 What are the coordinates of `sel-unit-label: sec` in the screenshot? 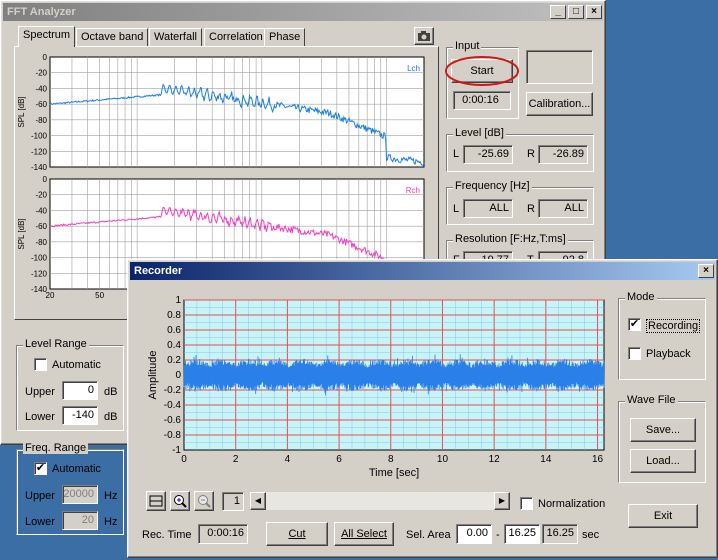 It's located at (591, 535).